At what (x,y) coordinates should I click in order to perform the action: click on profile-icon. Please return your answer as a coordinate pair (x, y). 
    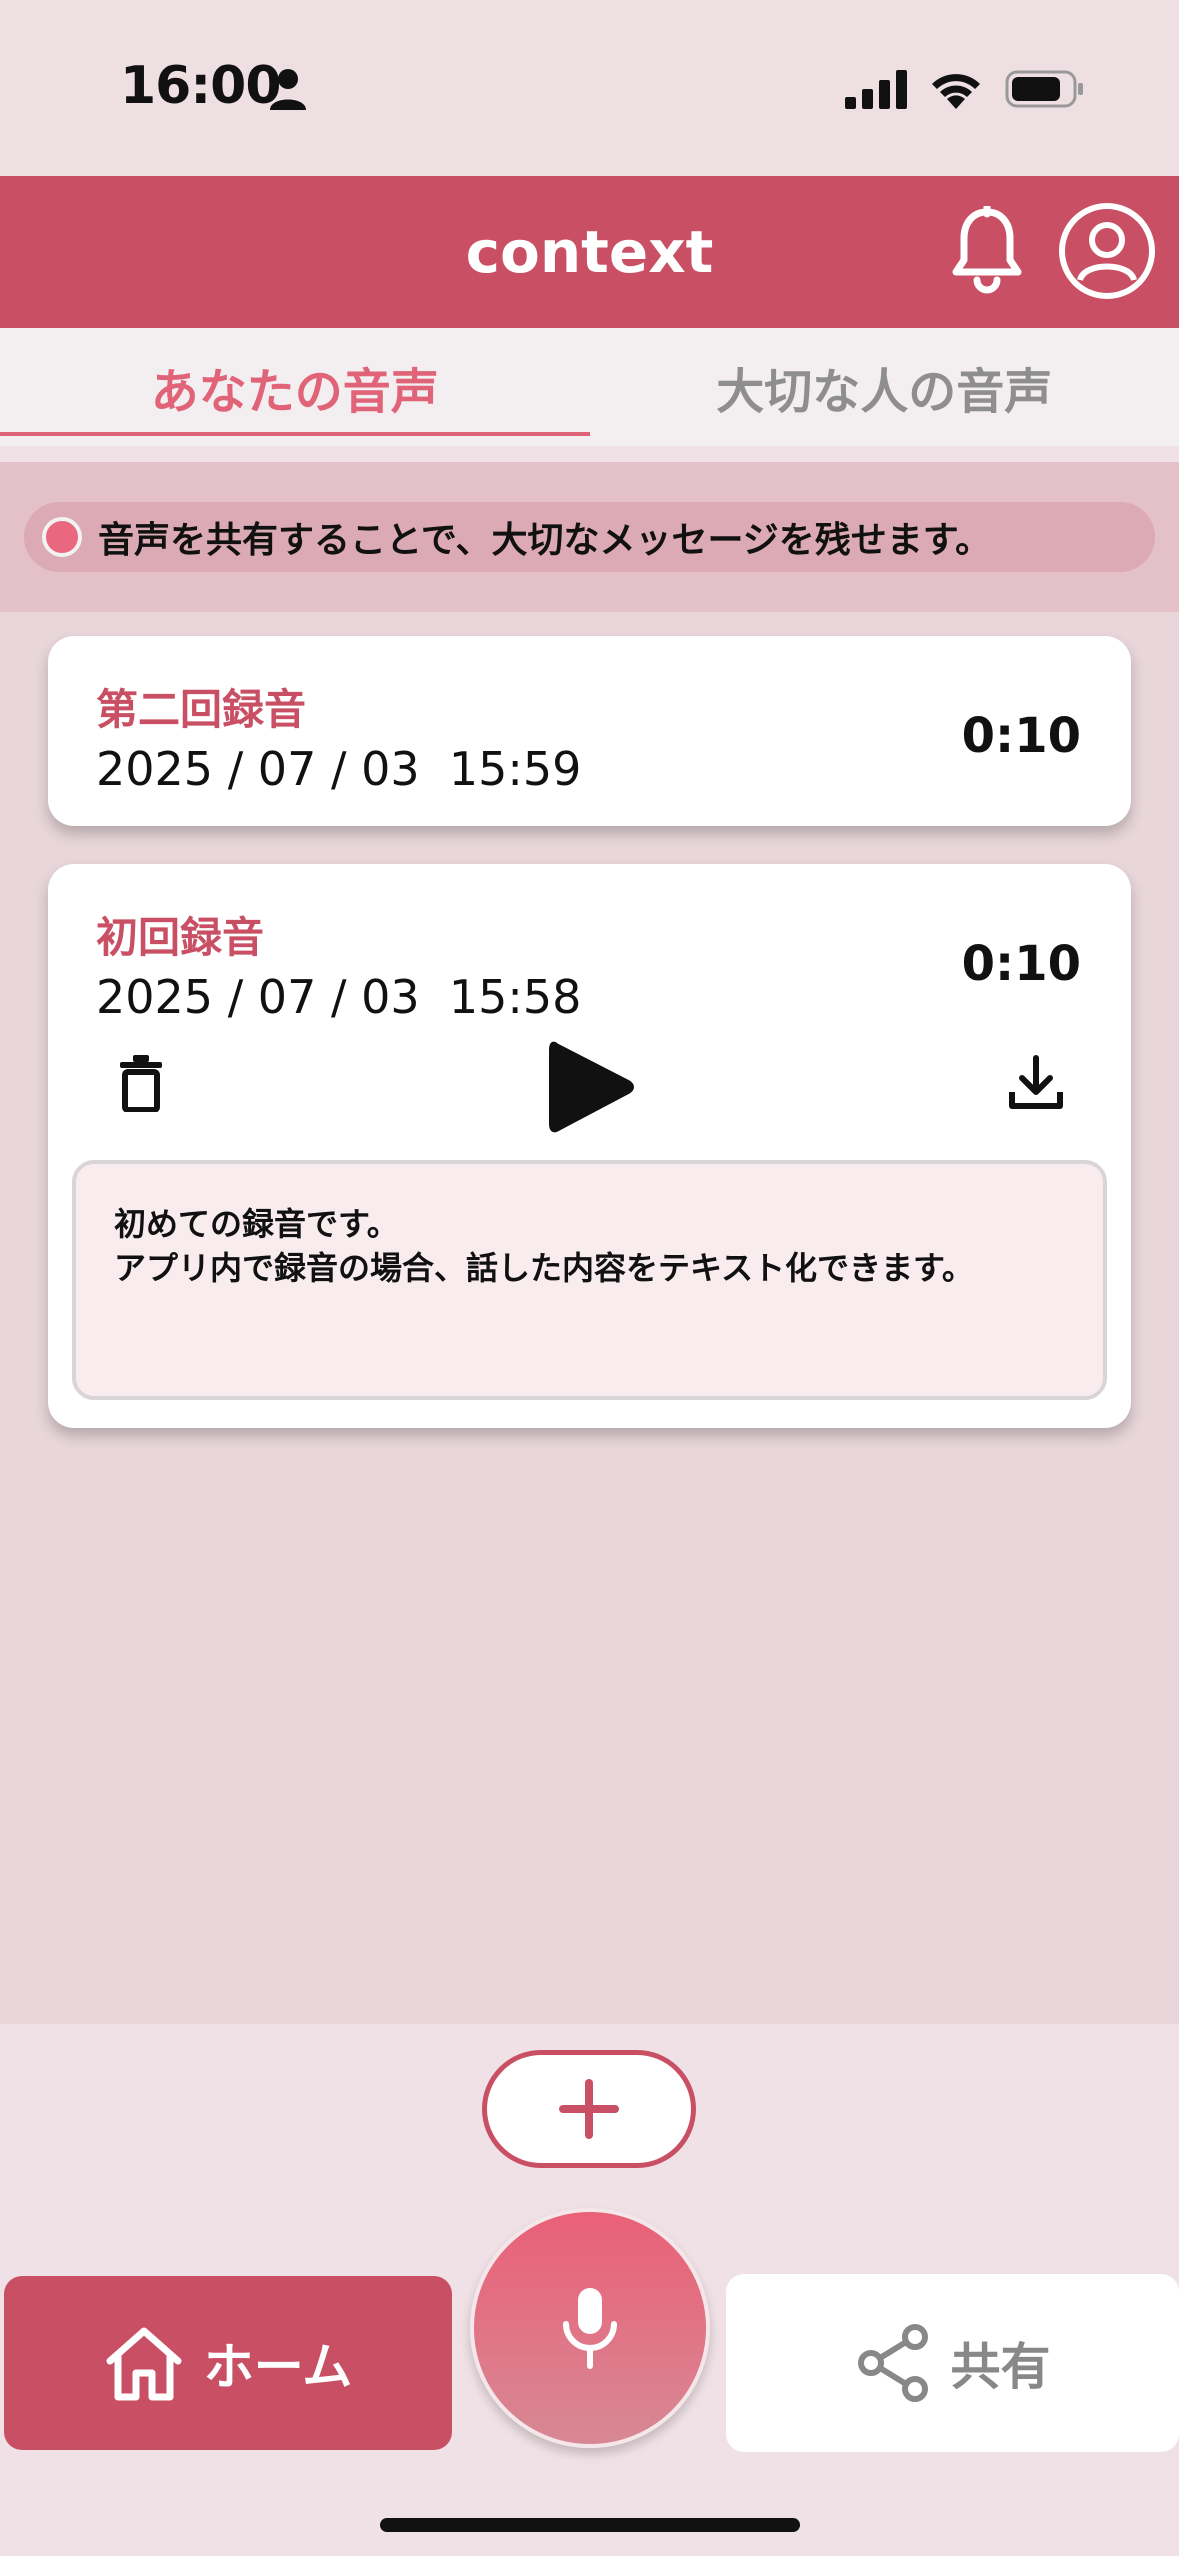
    Looking at the image, I should click on (1107, 251).